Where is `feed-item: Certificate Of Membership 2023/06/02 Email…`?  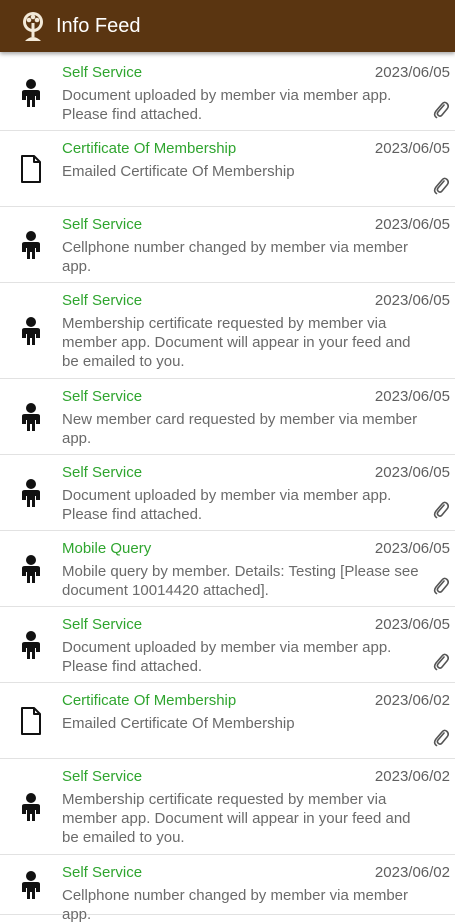 feed-item: Certificate Of Membership 2023/06/02 Email… is located at coordinates (227, 721).